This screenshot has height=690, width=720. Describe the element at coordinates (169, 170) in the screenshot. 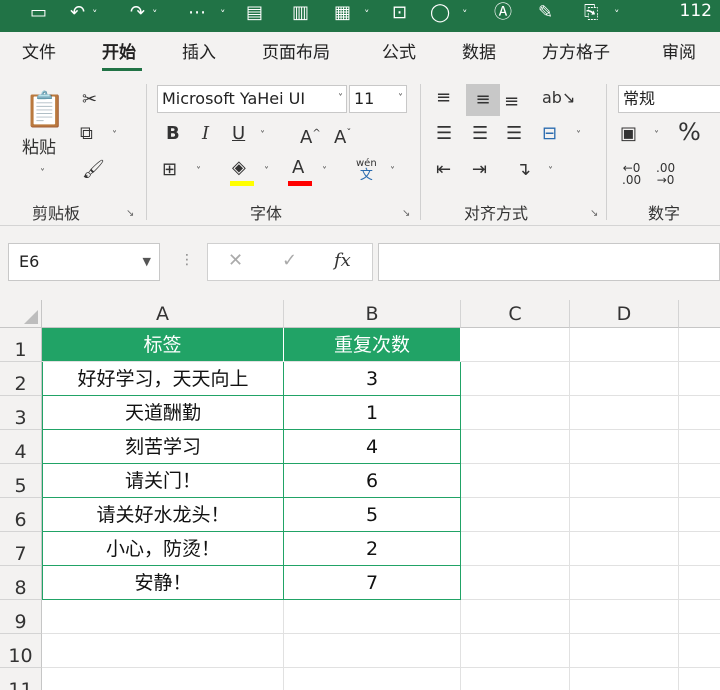

I see `borders-icon: ⊞` at that location.